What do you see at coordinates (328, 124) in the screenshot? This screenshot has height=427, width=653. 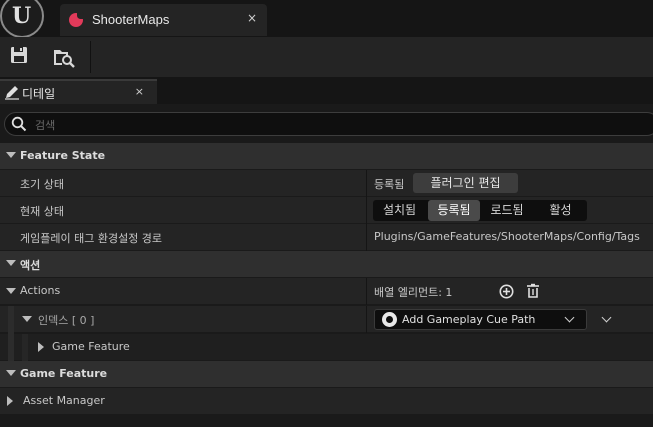 I see `search-input: 검색` at bounding box center [328, 124].